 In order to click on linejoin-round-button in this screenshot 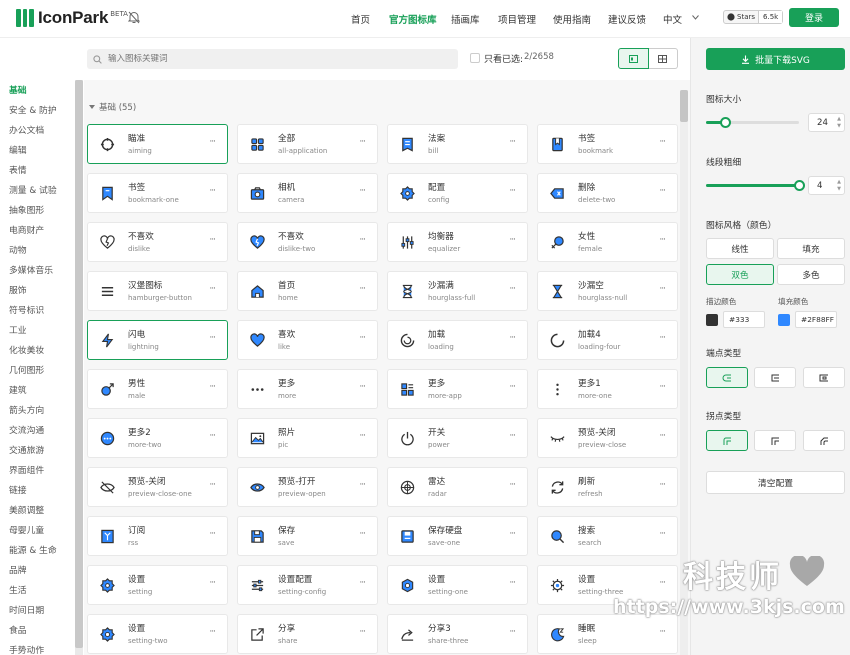, I will do `click(727, 440)`.